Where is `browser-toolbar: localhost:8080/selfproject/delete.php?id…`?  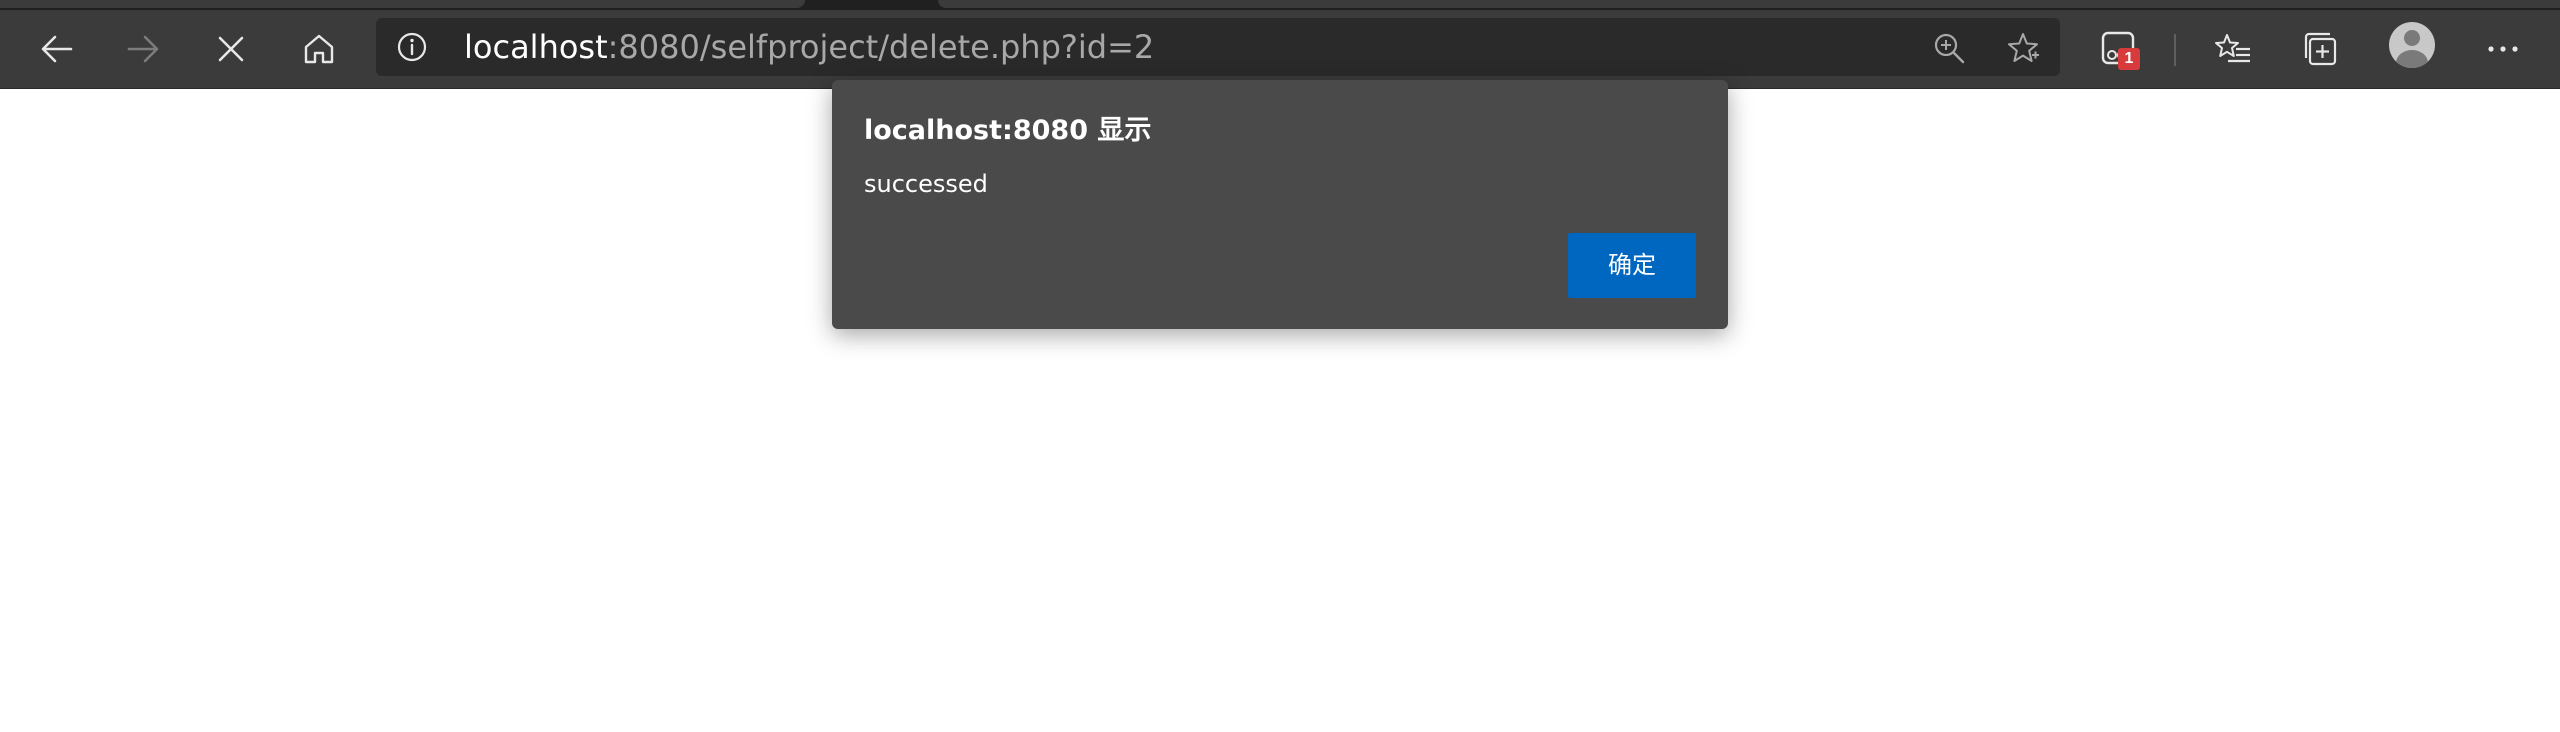
browser-toolbar: localhost:8080/selfproject/delete.php?id… is located at coordinates (1280, 49).